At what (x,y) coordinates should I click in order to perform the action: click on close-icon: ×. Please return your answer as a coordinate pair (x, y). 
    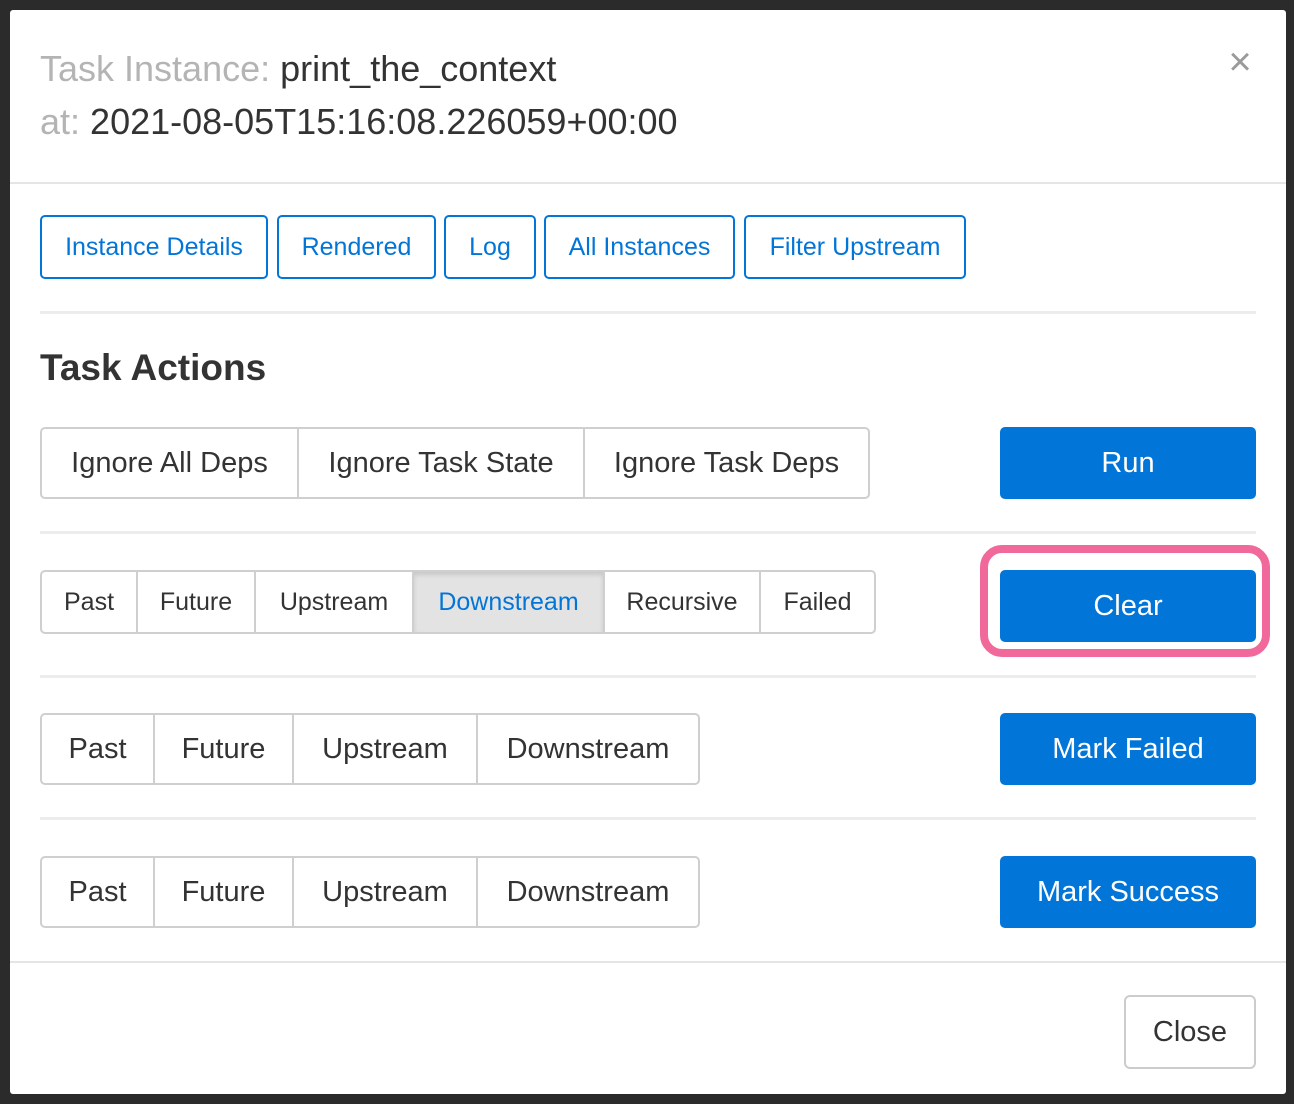
    Looking at the image, I should click on (1240, 62).